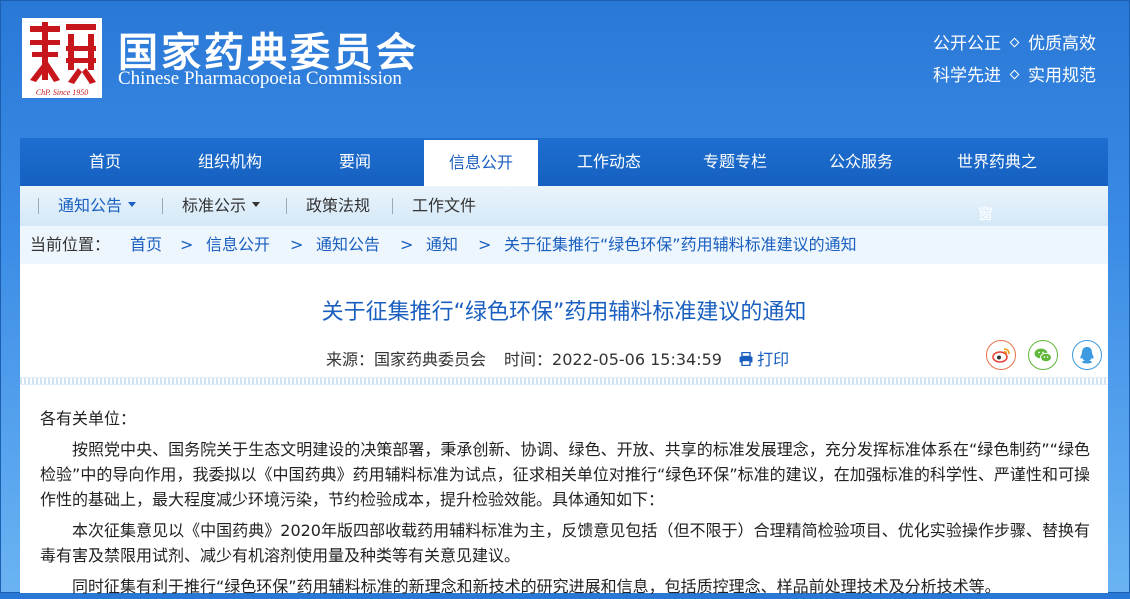  I want to click on motto-item: 实用规范, so click(1062, 76).